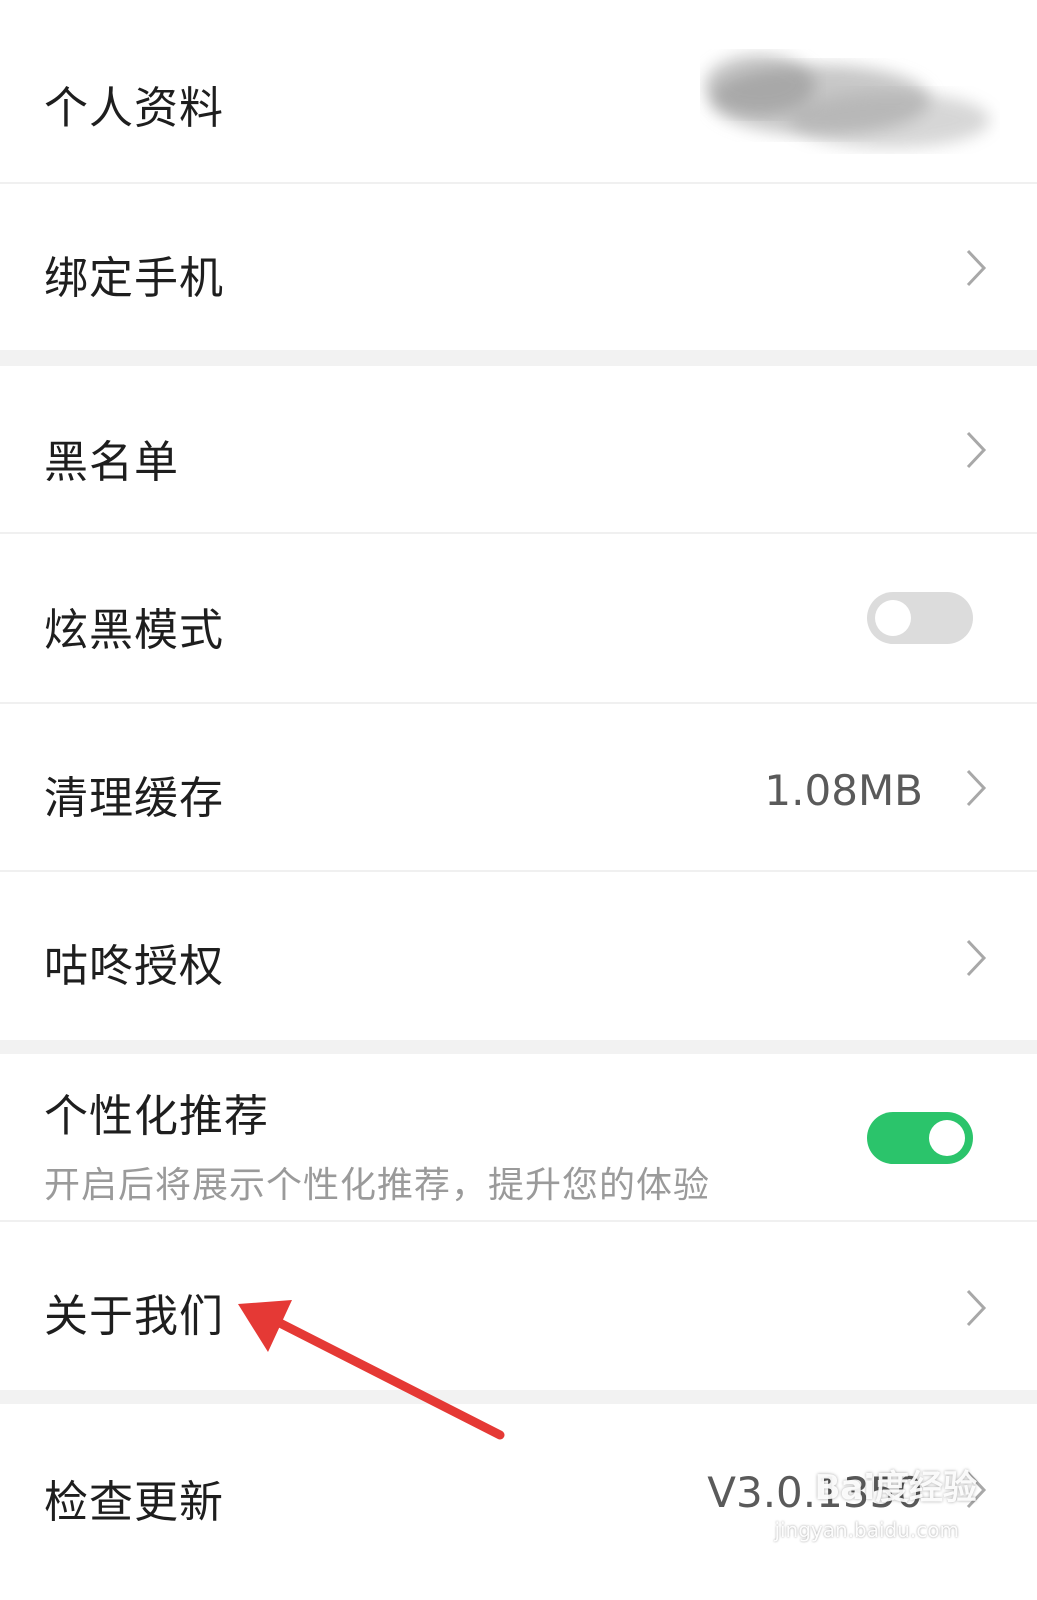 The image size is (1037, 1600). What do you see at coordinates (518, 956) in the screenshot?
I see `settings-row-gudong-auth: 咕咚授权` at bounding box center [518, 956].